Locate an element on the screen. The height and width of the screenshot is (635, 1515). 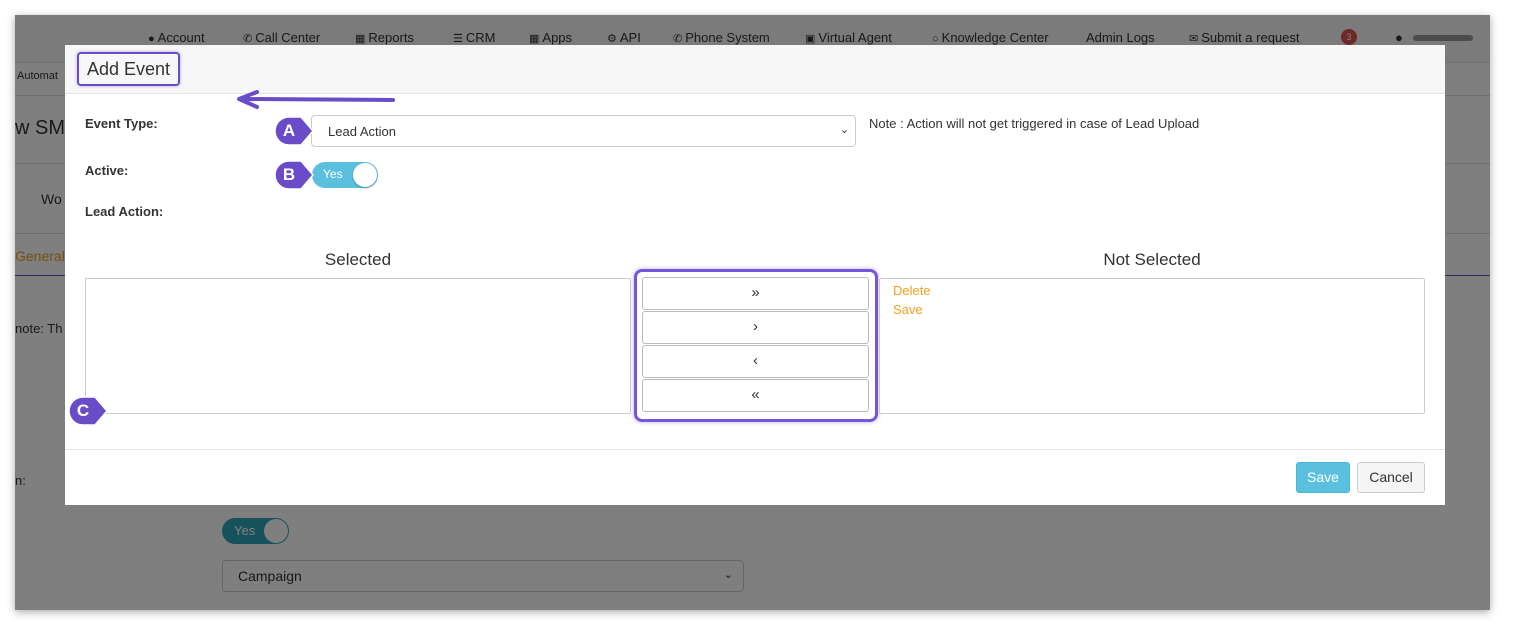
list-item: Delete is located at coordinates (1152, 290).